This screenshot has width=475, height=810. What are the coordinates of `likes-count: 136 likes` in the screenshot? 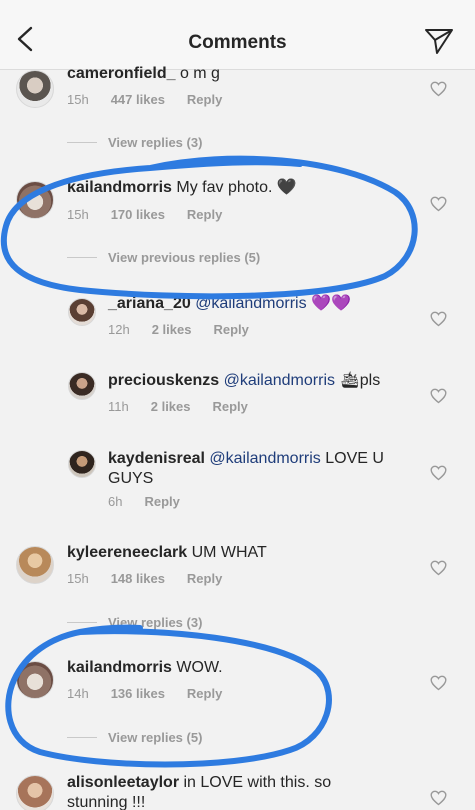 It's located at (138, 693).